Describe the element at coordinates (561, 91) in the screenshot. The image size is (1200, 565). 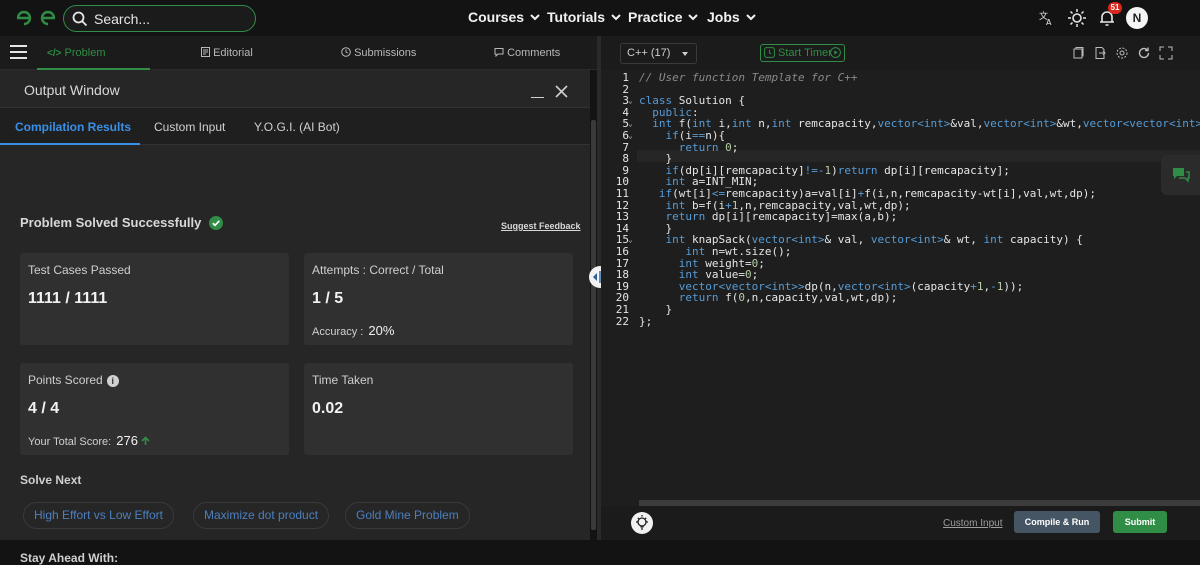
I see `close-icon` at that location.